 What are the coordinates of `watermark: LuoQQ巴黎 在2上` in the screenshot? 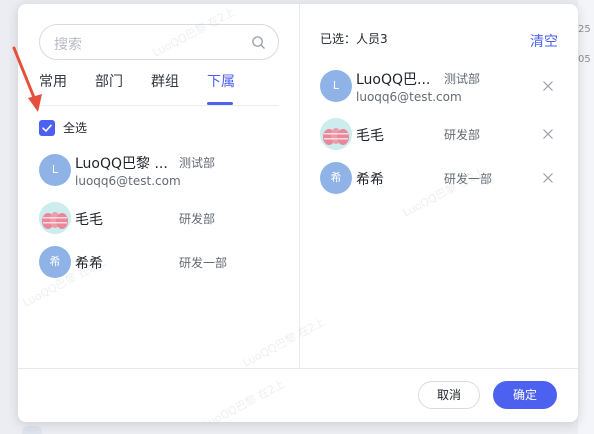 It's located at (244, 399).